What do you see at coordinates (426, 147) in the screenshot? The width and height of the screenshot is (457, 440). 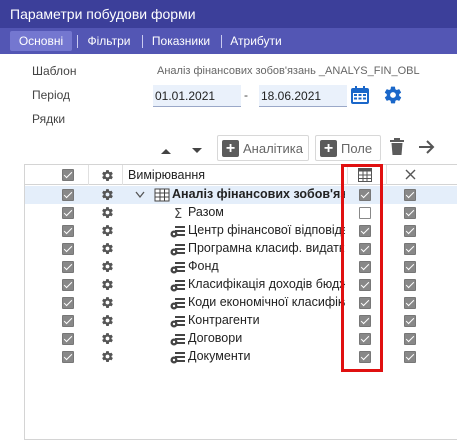 I see `arrow-right-icon` at bounding box center [426, 147].